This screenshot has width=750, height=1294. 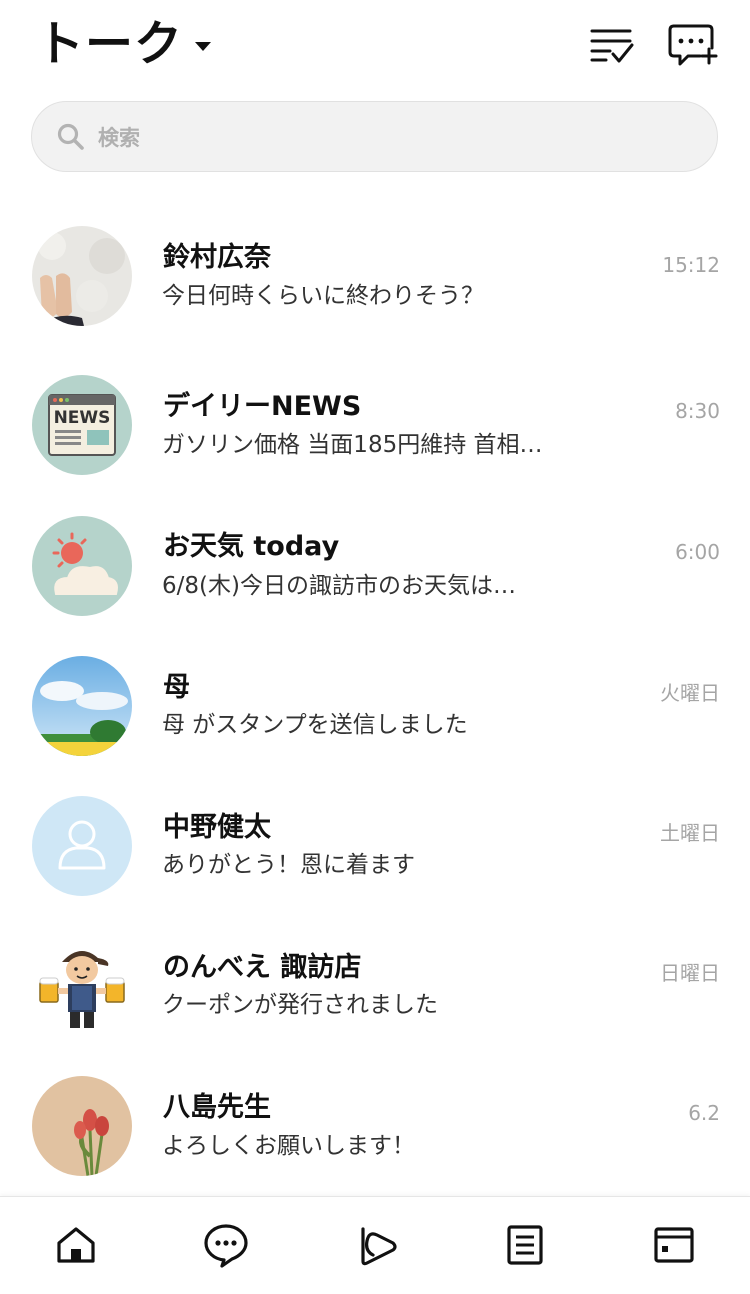 I want to click on news-icon, so click(x=525, y=1245).